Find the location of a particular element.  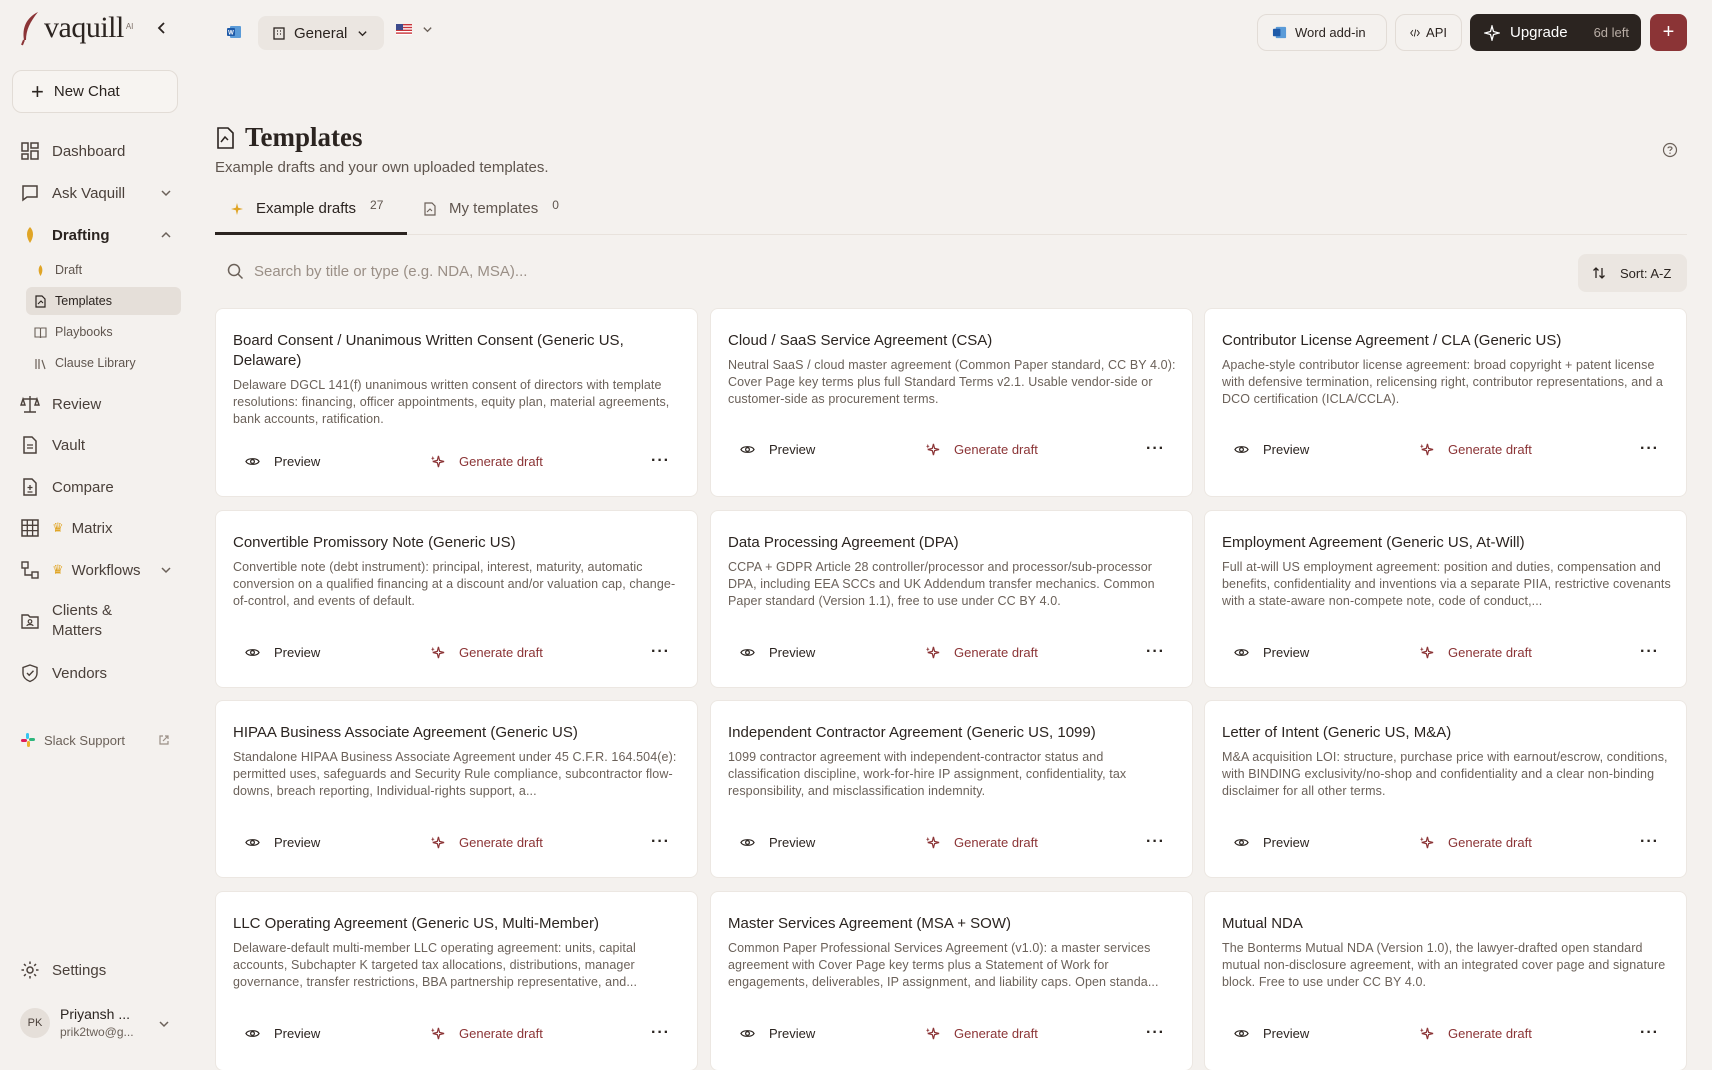

sidebar-subitem-clause-library: Clause Library is located at coordinates (103, 363).